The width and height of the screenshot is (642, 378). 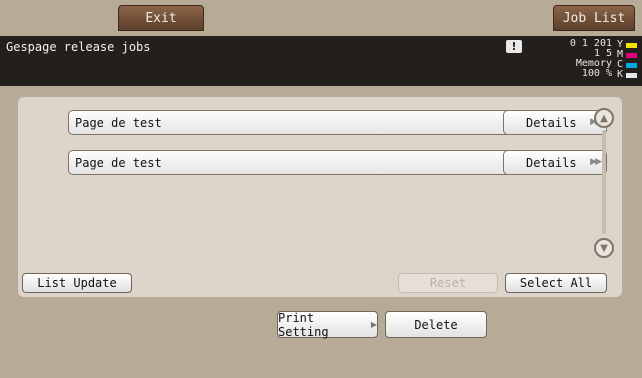 What do you see at coordinates (567, 59) in the screenshot?
I see `counter-display: 0 1 201 1 5 Memory 100 %` at bounding box center [567, 59].